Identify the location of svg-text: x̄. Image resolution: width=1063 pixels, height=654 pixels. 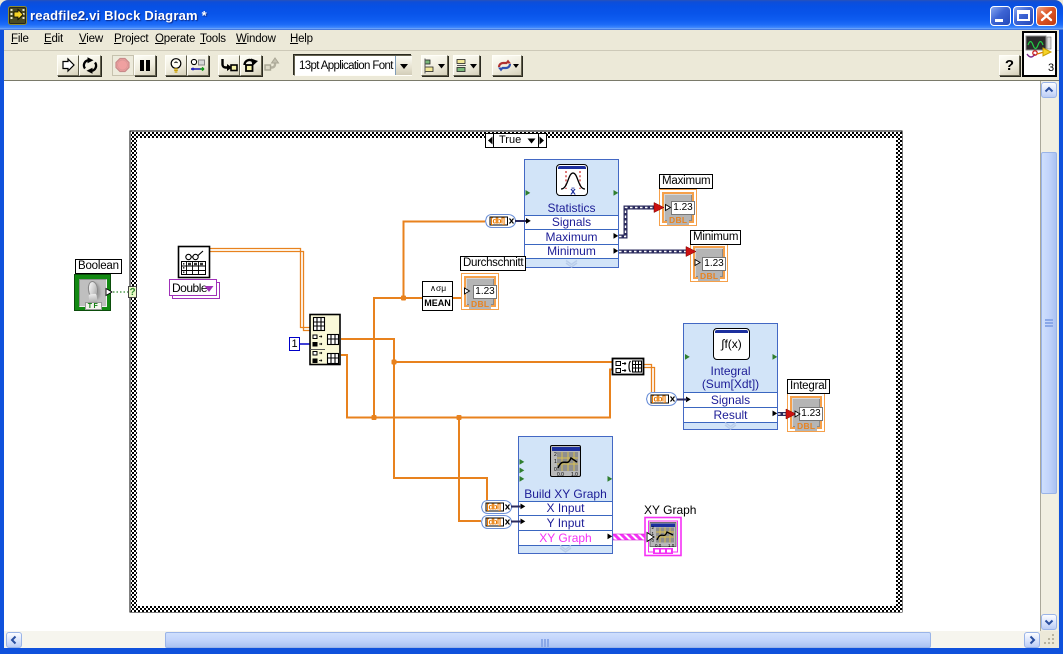
(573, 192).